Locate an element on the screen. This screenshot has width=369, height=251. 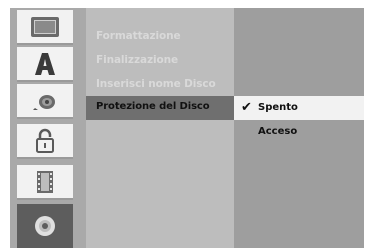
letter-a-icon is located at coordinates (45, 63).